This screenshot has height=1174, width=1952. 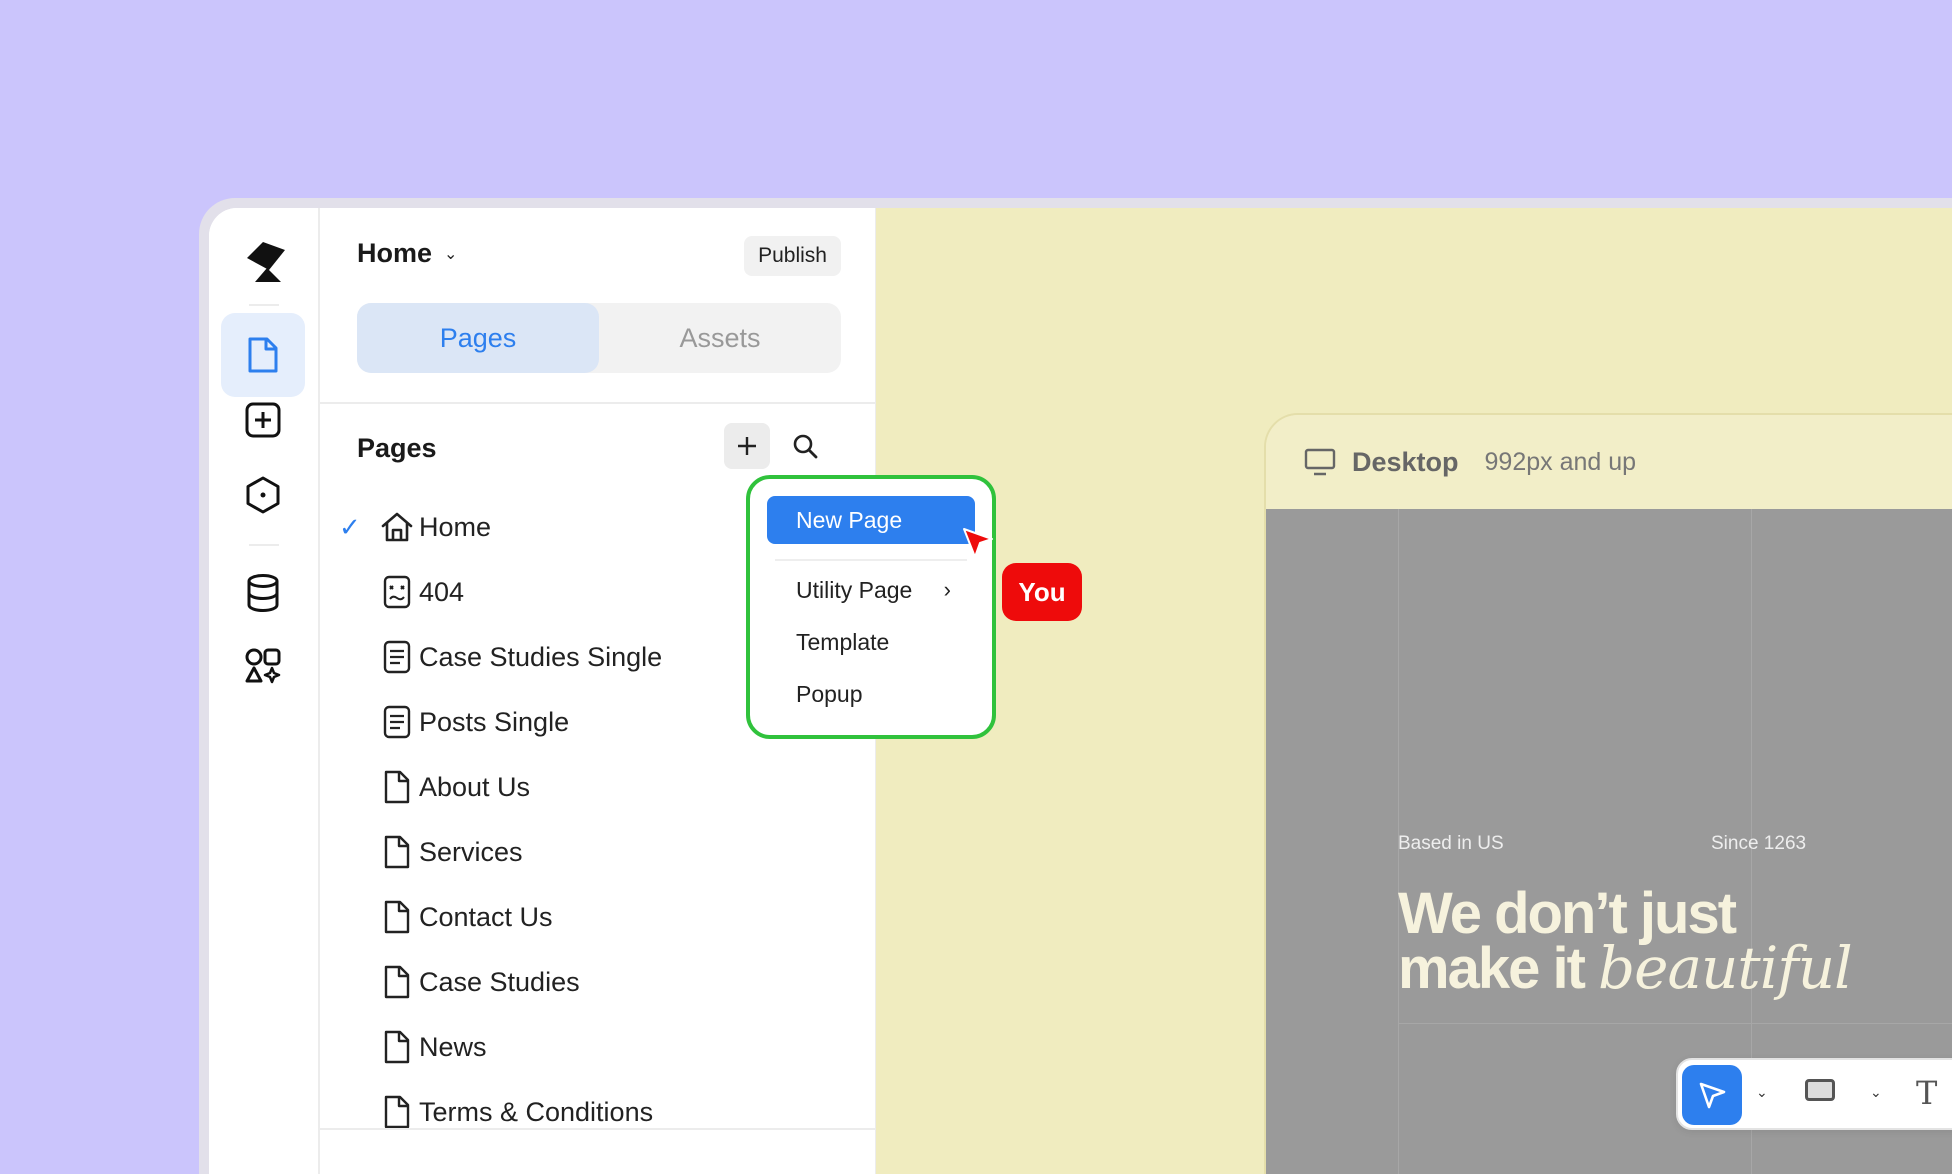 I want to click on hero-caption-right: Since 1263, so click(x=1759, y=843).